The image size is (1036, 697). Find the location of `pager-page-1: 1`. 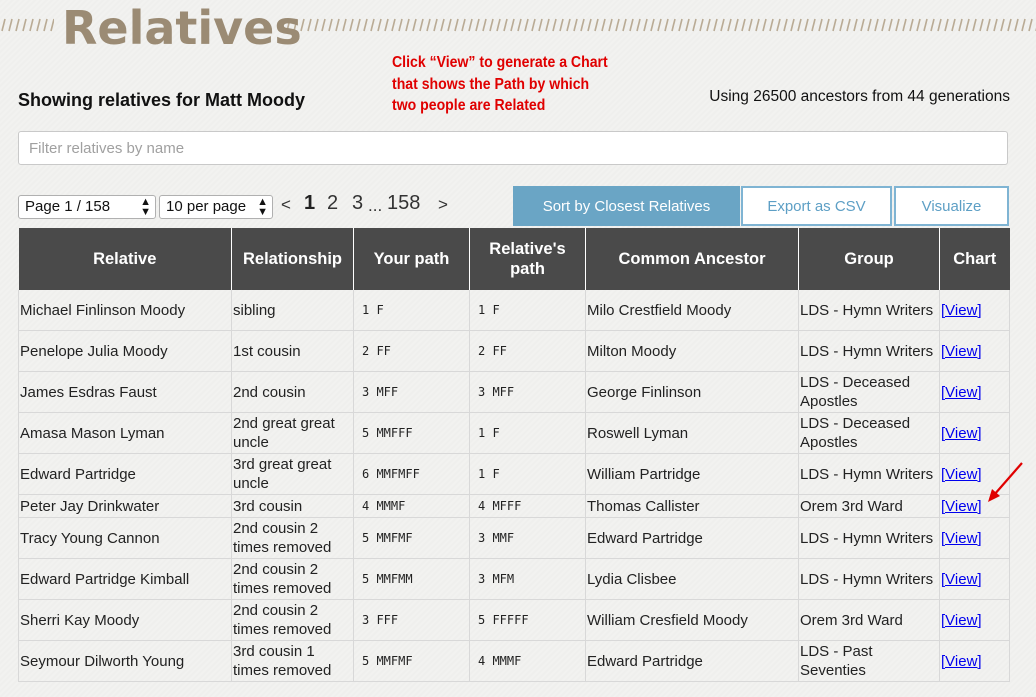

pager-page-1: 1 is located at coordinates (309, 203).